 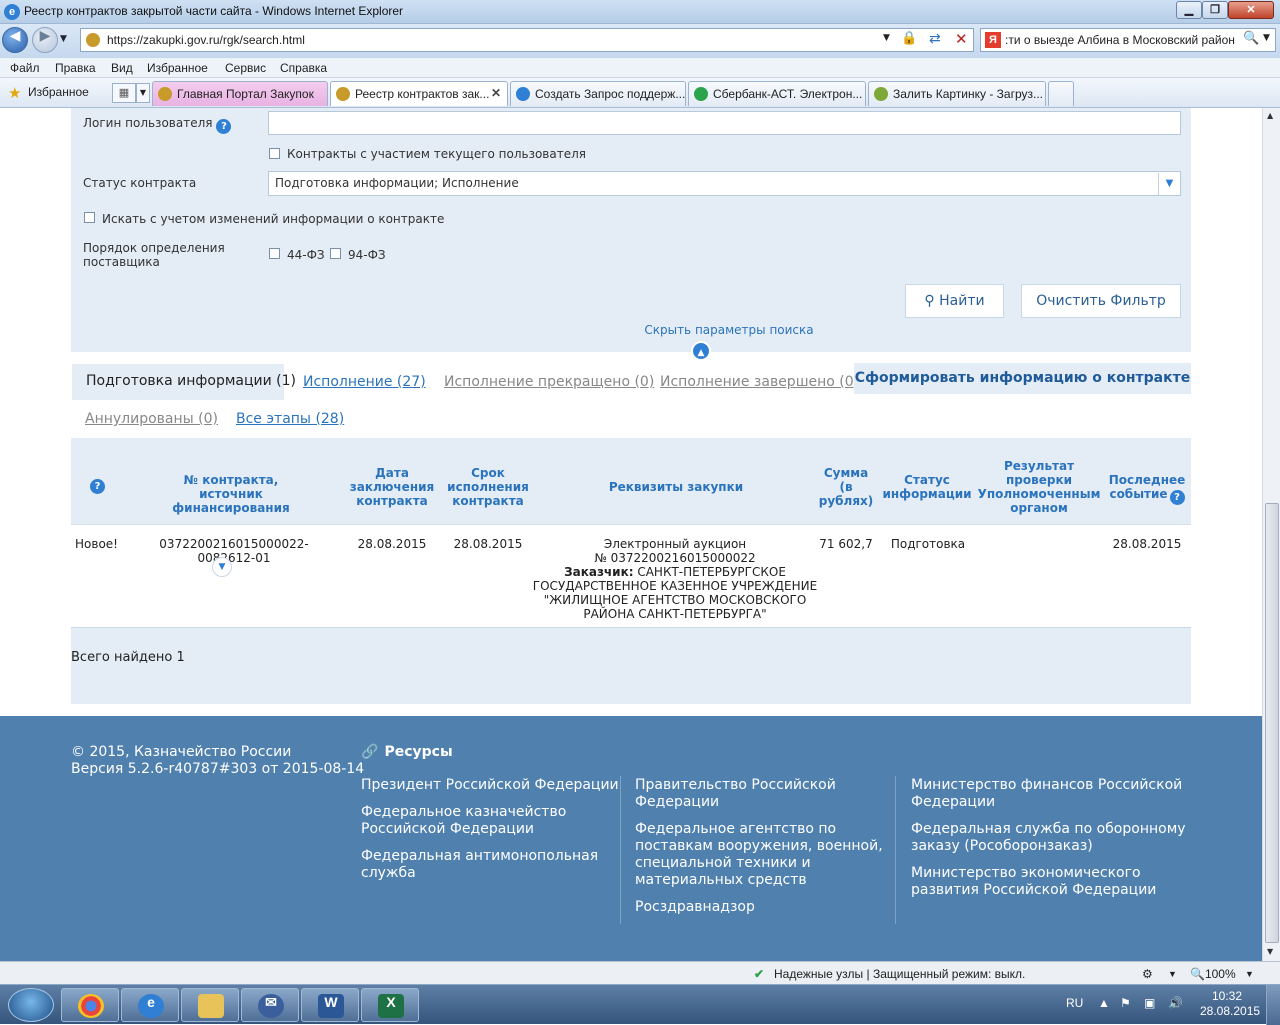 What do you see at coordinates (701, 351) in the screenshot?
I see `chevron-up-icon: ▲` at bounding box center [701, 351].